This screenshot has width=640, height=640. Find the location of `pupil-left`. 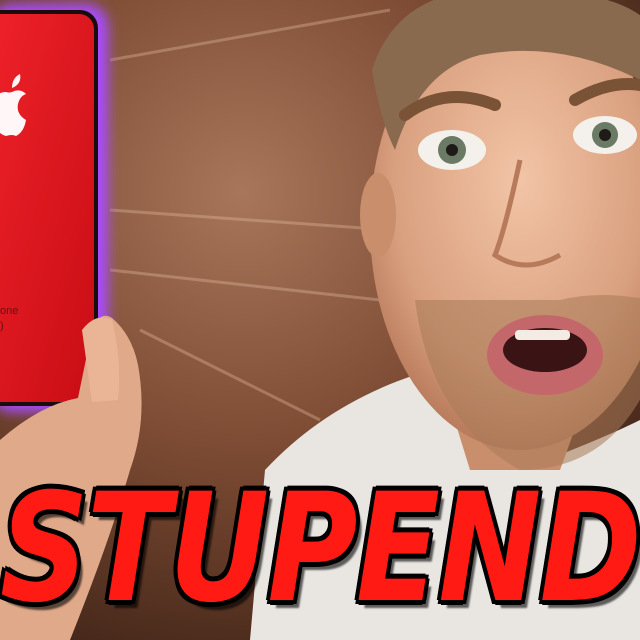

pupil-left is located at coordinates (452, 150).